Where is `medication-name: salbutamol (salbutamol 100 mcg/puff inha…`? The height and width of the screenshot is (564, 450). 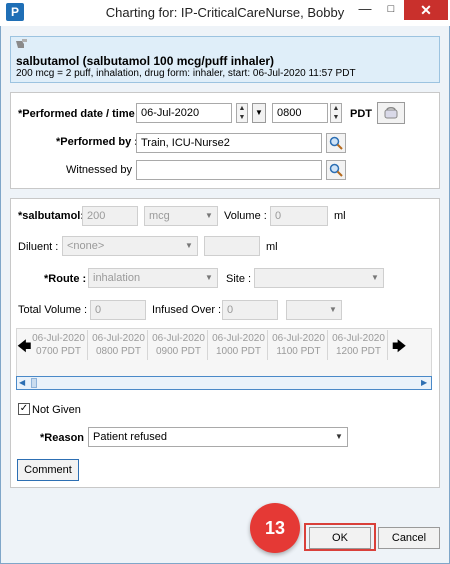
medication-name: salbutamol (salbutamol 100 mcg/puff inha… is located at coordinates (145, 61).